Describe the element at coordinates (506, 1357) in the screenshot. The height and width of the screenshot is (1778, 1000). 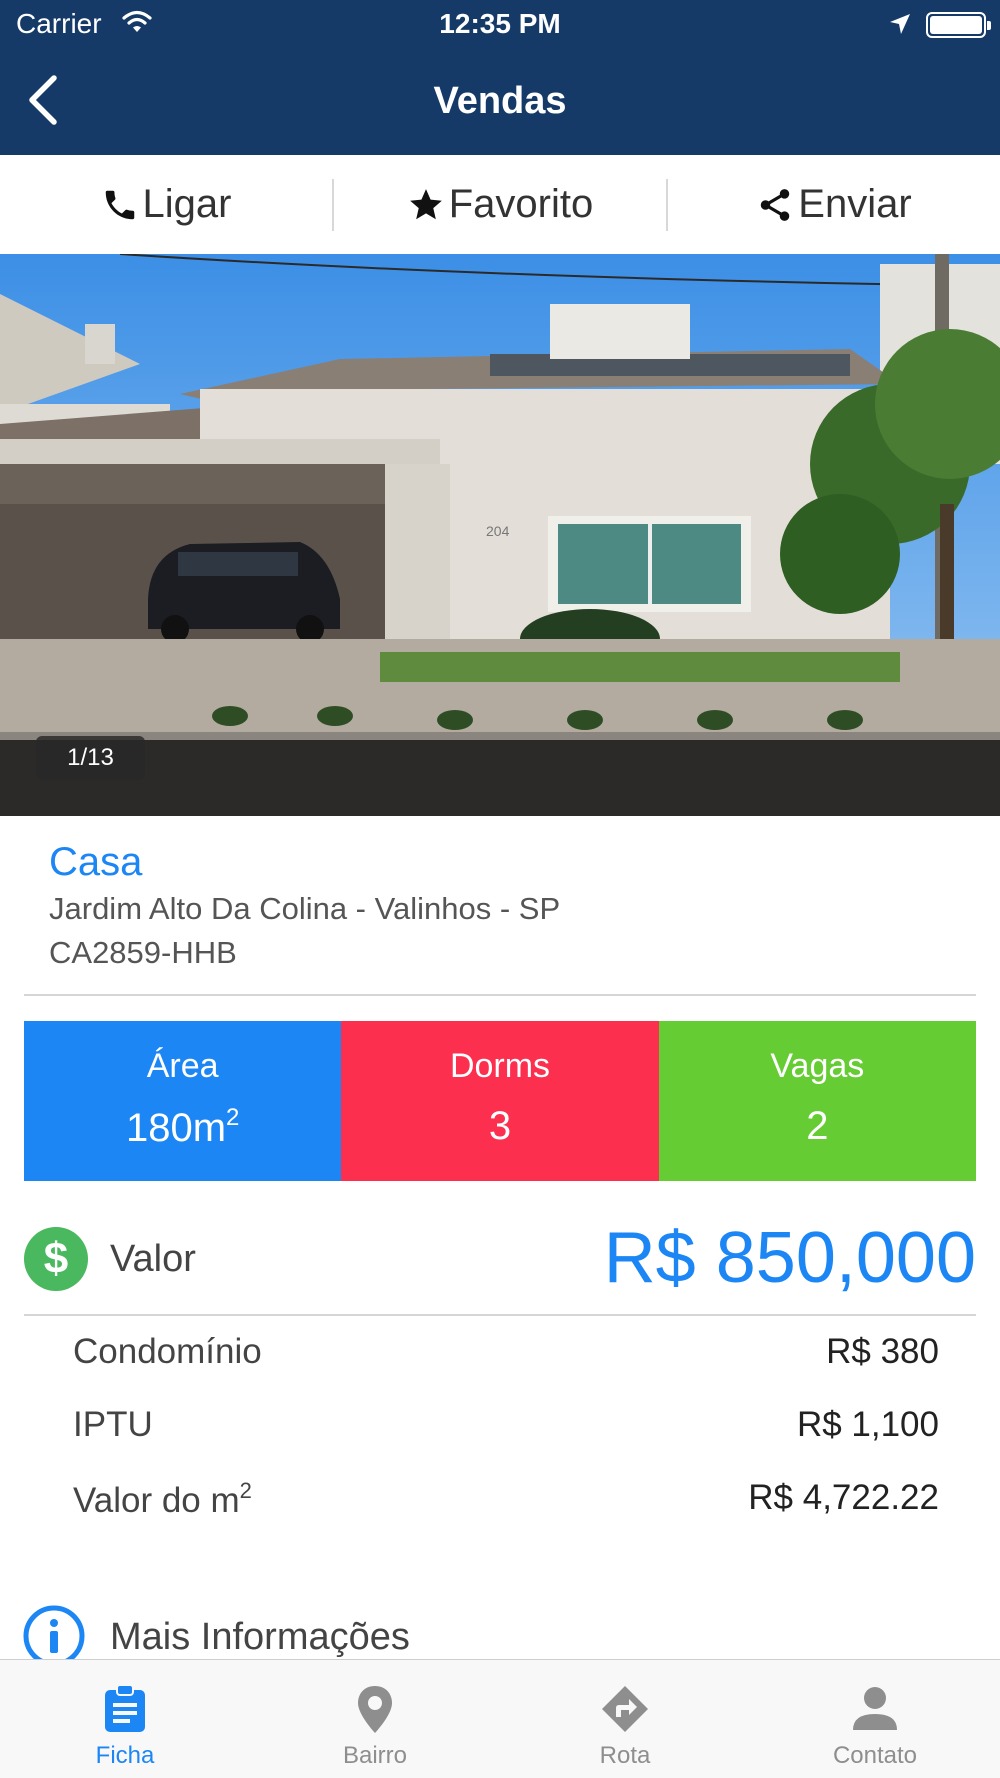
I see `condominio-row: Condomínio R$ 380` at that location.